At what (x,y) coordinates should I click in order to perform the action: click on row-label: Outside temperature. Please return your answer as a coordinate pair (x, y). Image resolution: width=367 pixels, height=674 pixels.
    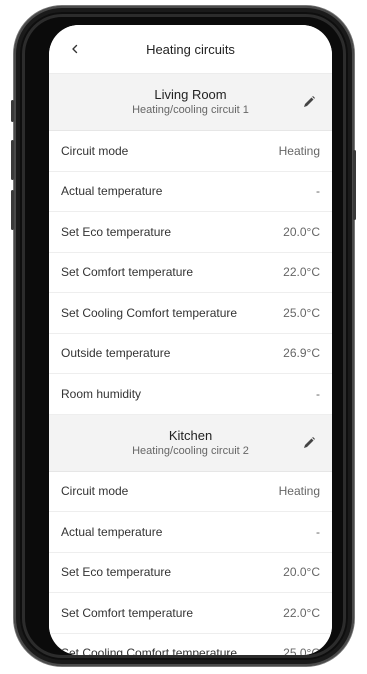
    Looking at the image, I should click on (116, 353).